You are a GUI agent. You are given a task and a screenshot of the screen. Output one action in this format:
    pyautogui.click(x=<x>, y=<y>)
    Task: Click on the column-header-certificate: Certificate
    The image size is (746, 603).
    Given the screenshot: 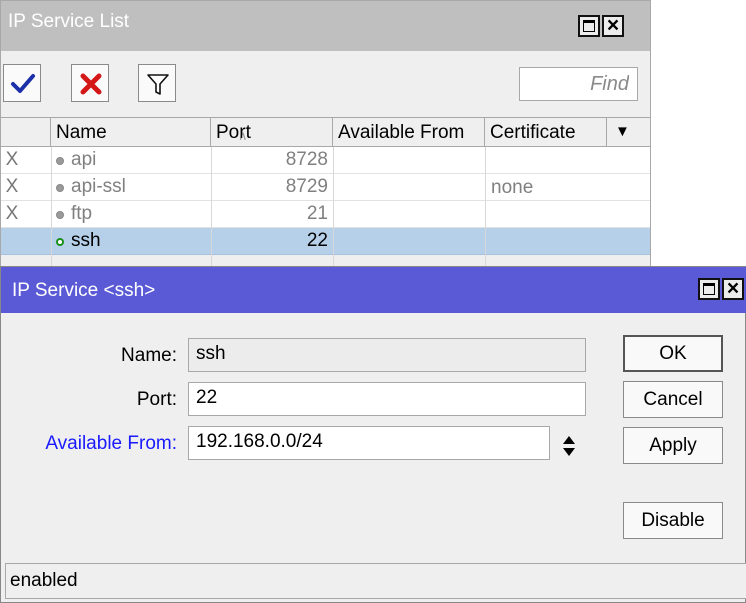 What is the action you would take?
    pyautogui.click(x=546, y=132)
    